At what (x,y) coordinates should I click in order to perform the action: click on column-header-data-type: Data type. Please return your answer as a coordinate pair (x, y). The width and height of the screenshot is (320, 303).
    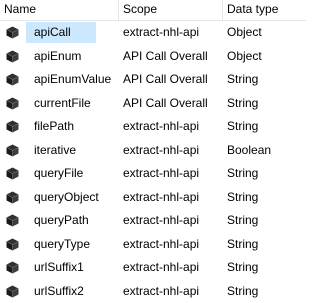
    Looking at the image, I should click on (264, 10).